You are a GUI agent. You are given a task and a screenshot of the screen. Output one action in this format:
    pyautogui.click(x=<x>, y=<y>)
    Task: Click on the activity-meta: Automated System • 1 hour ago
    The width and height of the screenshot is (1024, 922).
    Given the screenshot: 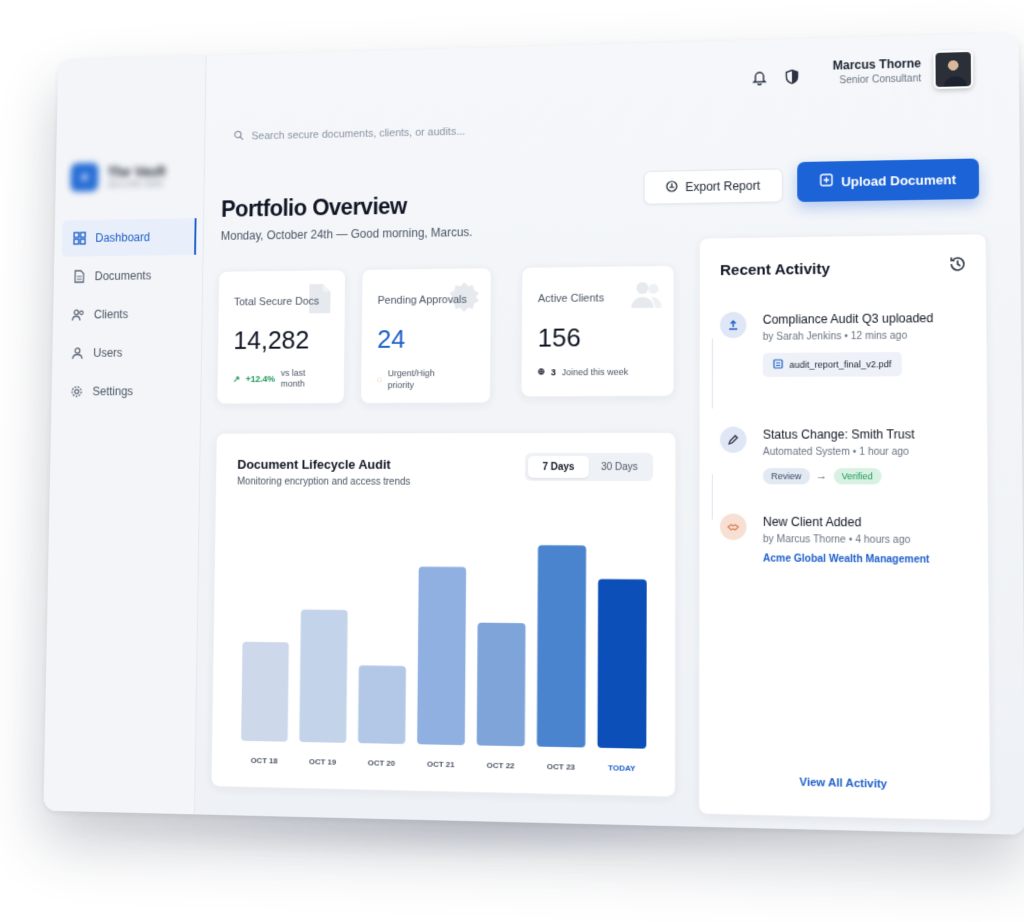 What is the action you would take?
    pyautogui.click(x=835, y=452)
    